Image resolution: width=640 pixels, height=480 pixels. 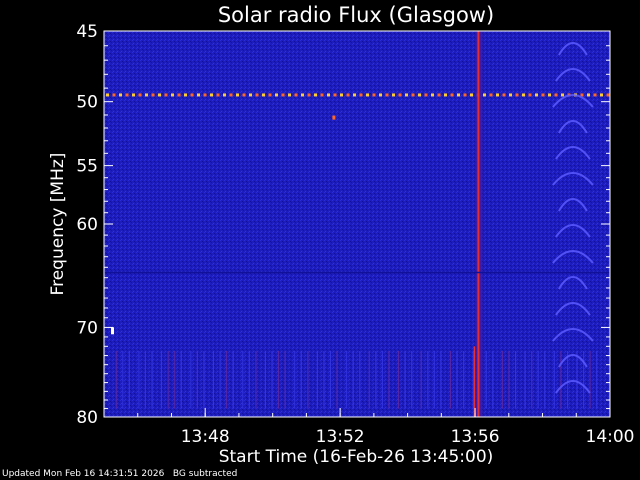 I want to click on y-tick-label: 50, so click(x=87, y=103).